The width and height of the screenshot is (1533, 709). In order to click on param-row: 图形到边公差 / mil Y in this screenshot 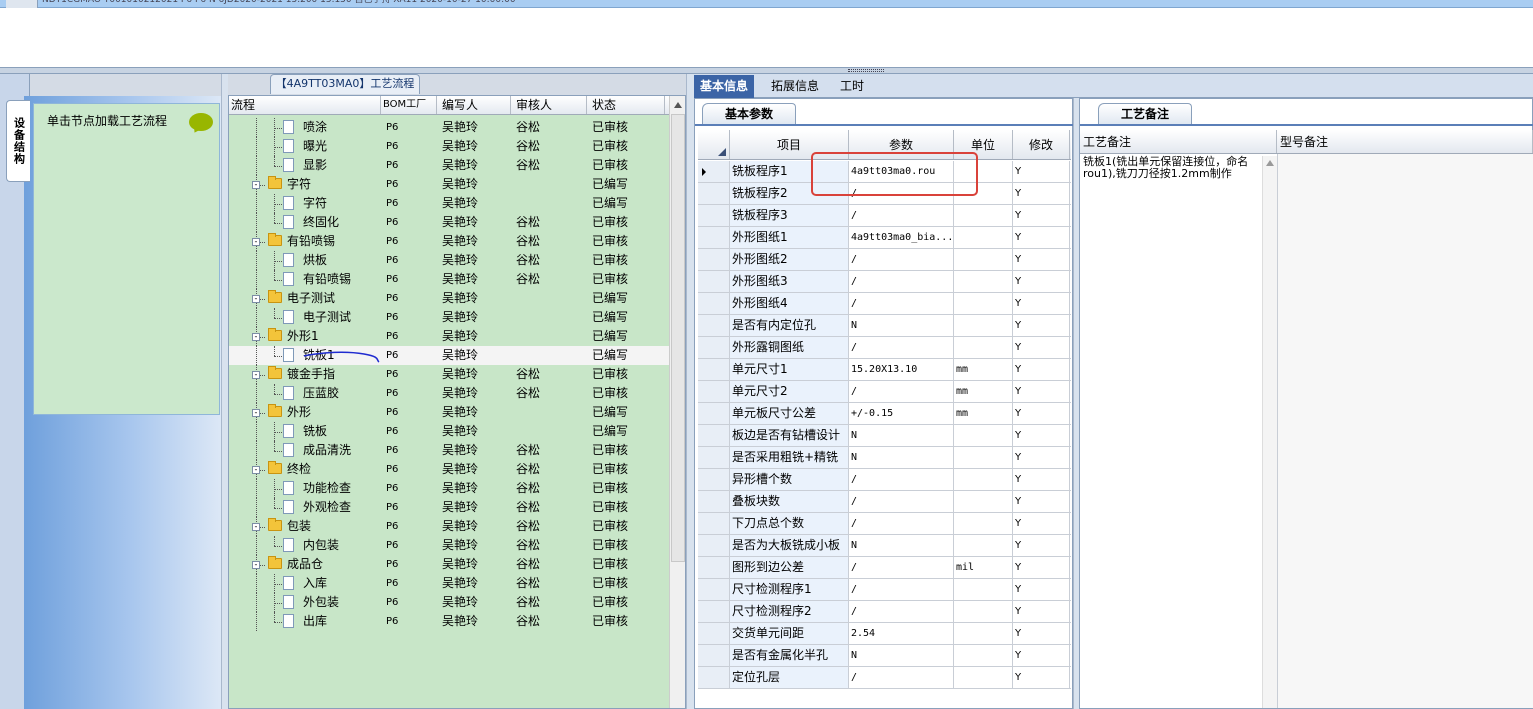, I will do `click(884, 568)`.